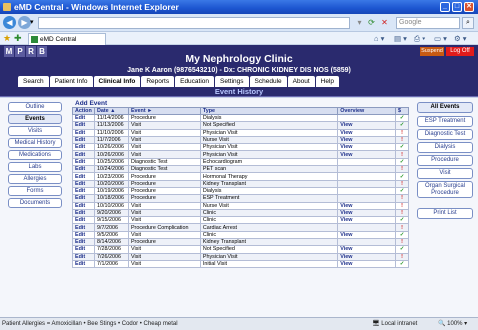 The width and height of the screenshot is (478, 330). Describe the element at coordinates (117, 81) in the screenshot. I see `tab-clinical-info: Clinical Info` at that location.